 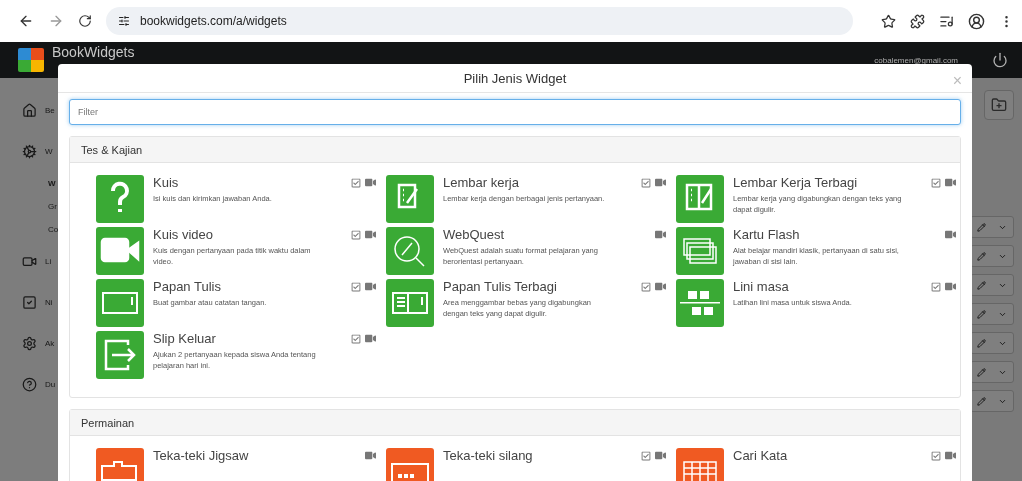 I want to click on sidebar-label: Co, so click(x=53, y=229).